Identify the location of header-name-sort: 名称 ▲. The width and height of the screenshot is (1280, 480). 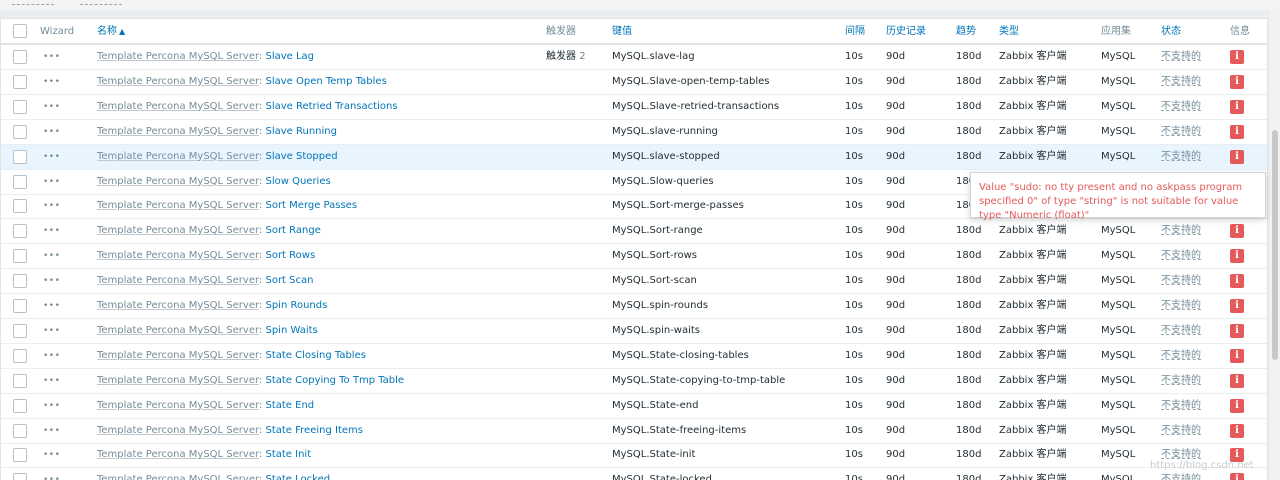
(111, 31).